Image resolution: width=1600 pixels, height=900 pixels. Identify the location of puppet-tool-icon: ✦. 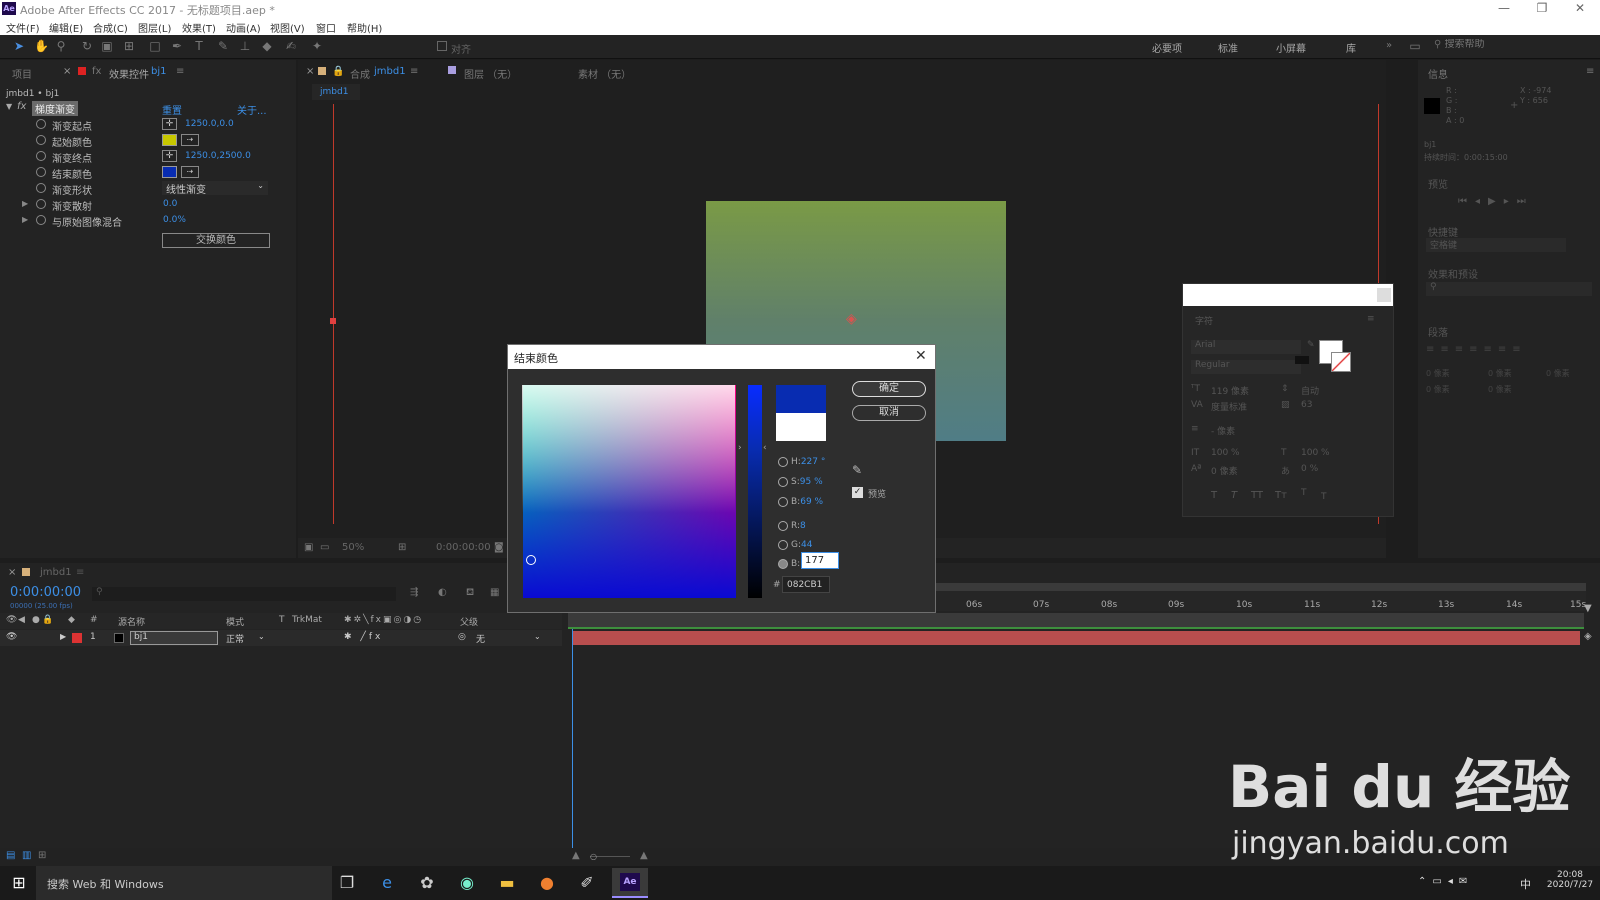
(317, 46).